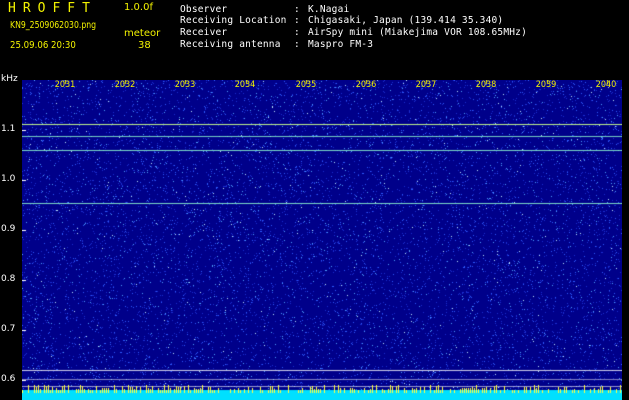  Describe the element at coordinates (406, 20) in the screenshot. I see `info-value: Chigasaki, Japan (139.414 35.340)` at that location.